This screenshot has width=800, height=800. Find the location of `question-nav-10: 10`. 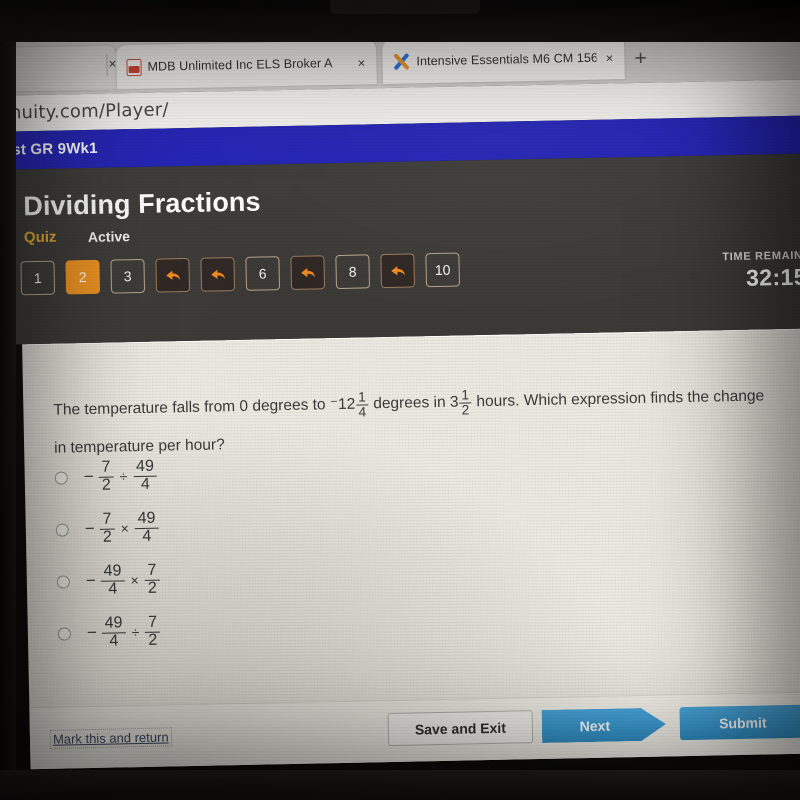

question-nav-10: 10 is located at coordinates (443, 270).